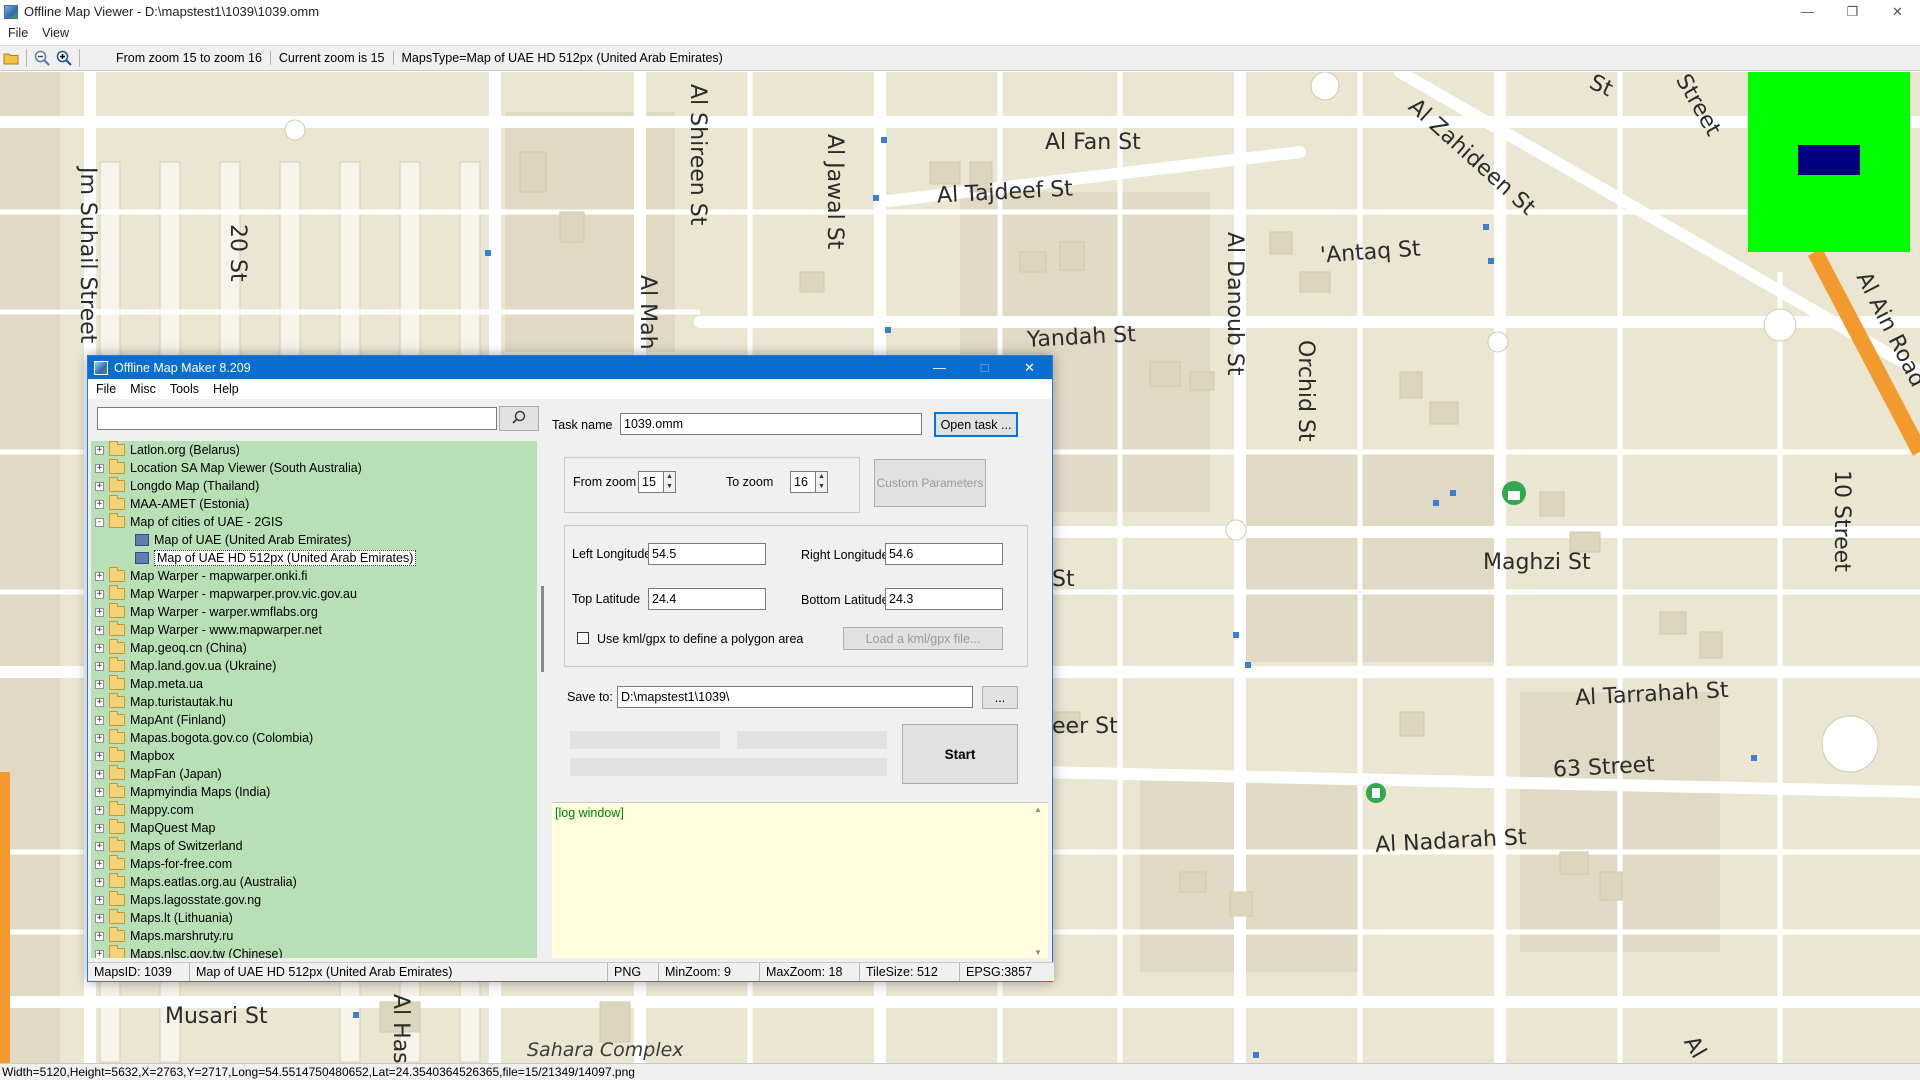 The width and height of the screenshot is (1920, 1080). I want to click on tree-folder-item: + Map.geoq.cn (China), so click(314, 648).